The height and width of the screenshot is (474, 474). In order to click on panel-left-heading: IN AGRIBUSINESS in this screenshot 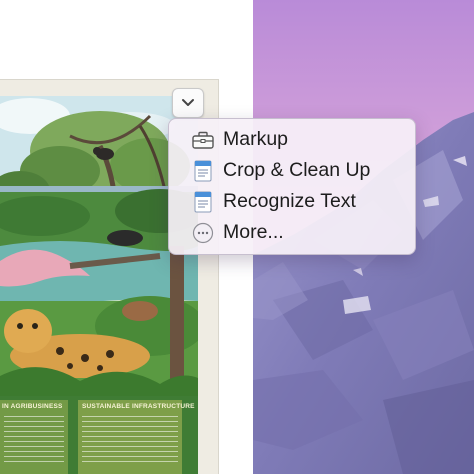, I will do `click(32, 406)`.